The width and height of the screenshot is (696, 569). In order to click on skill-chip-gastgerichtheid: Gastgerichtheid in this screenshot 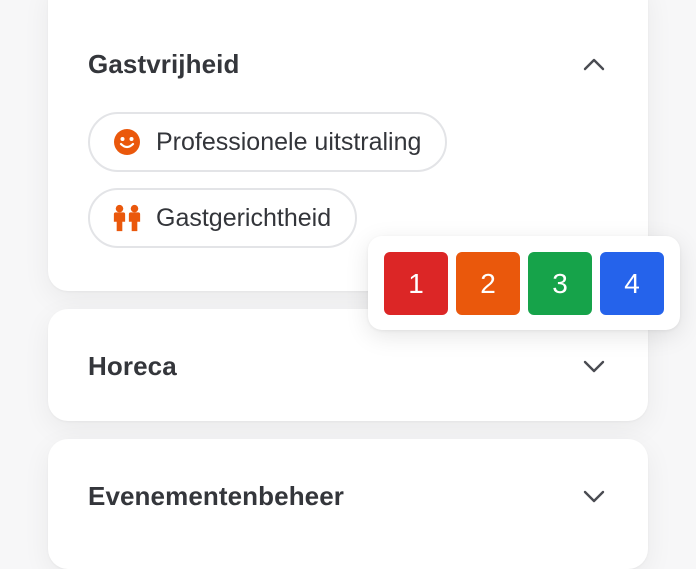, I will do `click(223, 218)`.